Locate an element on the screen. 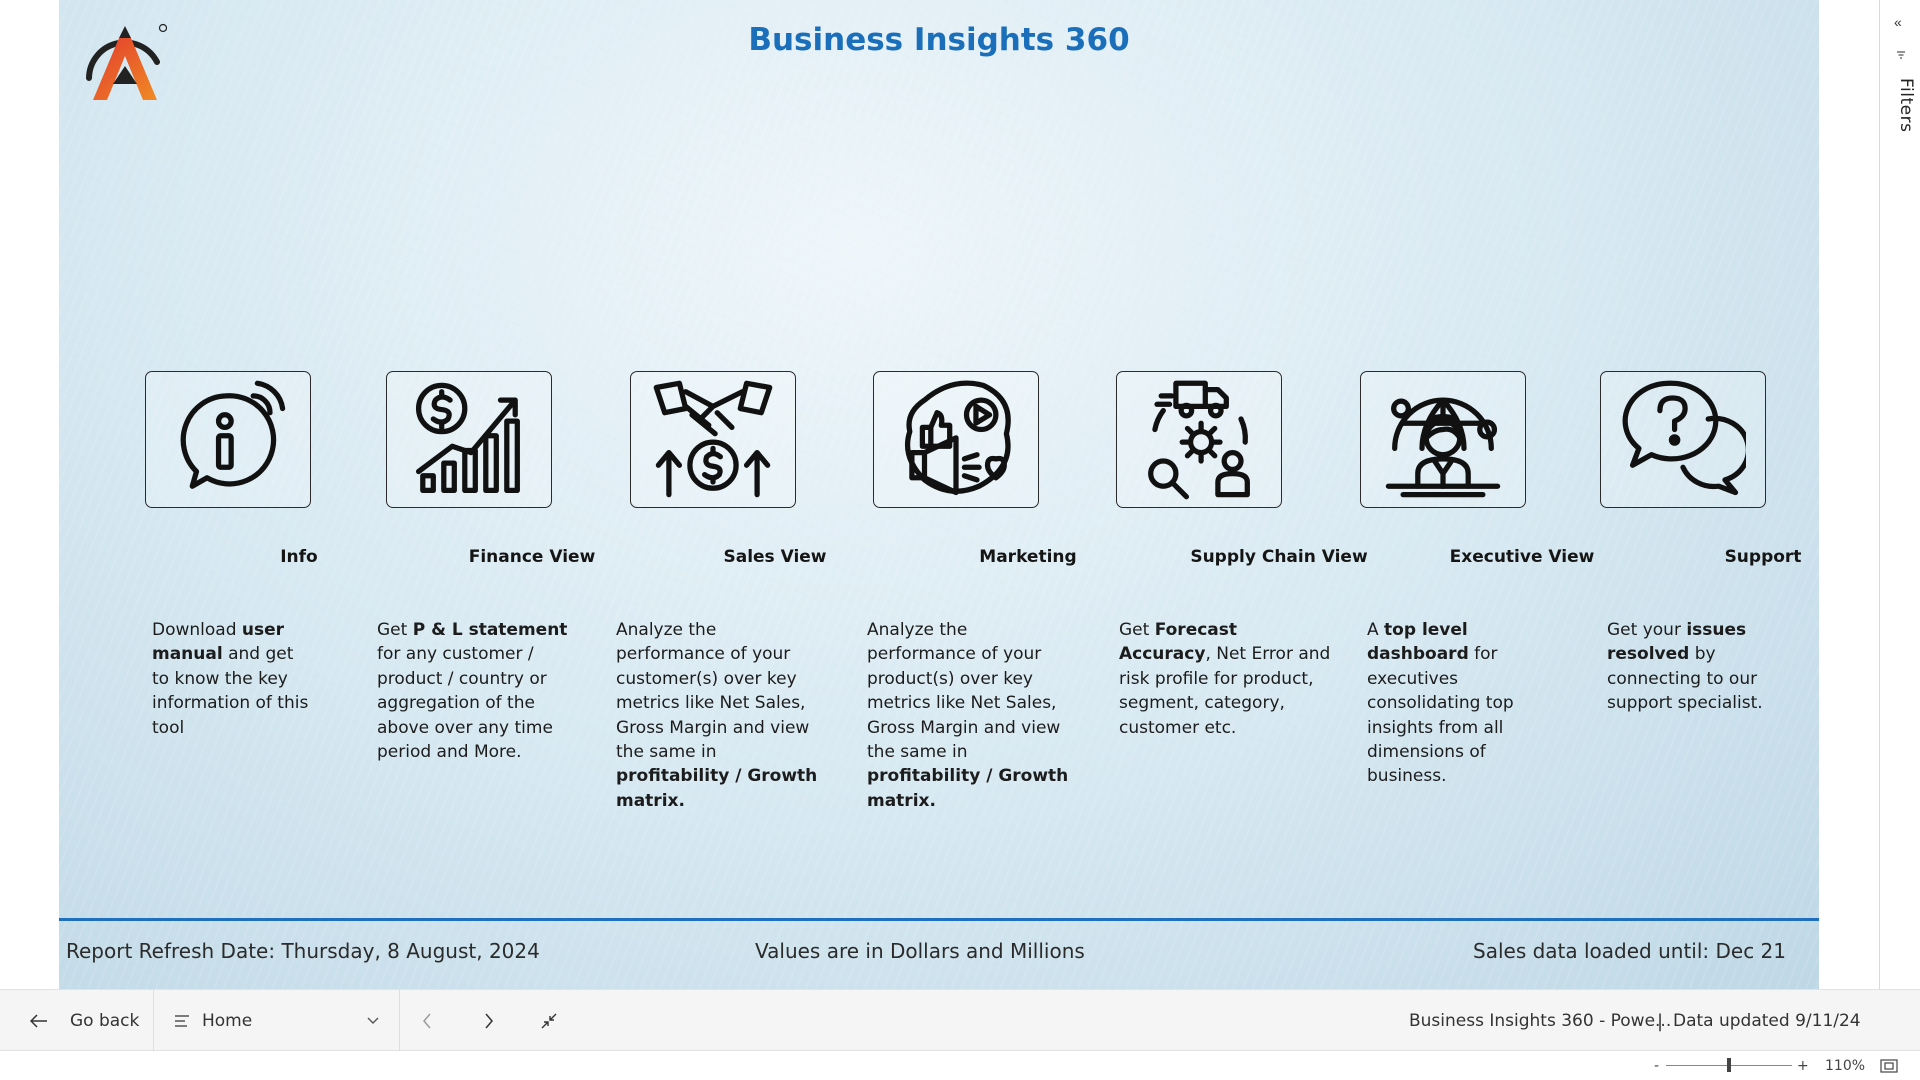 The width and height of the screenshot is (1920, 1080). highlight-text: P & L statement is located at coordinates (490, 630).